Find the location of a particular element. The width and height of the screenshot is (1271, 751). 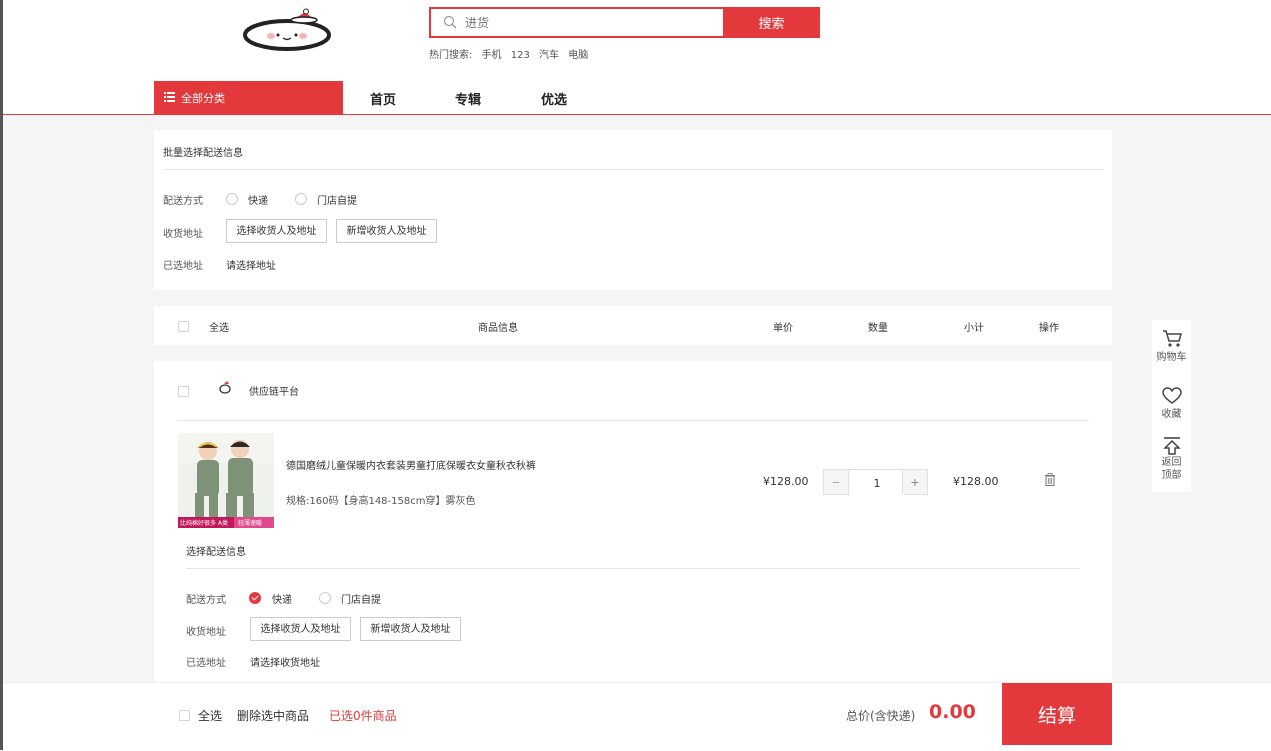

radio-store-pickup is located at coordinates (301, 199).